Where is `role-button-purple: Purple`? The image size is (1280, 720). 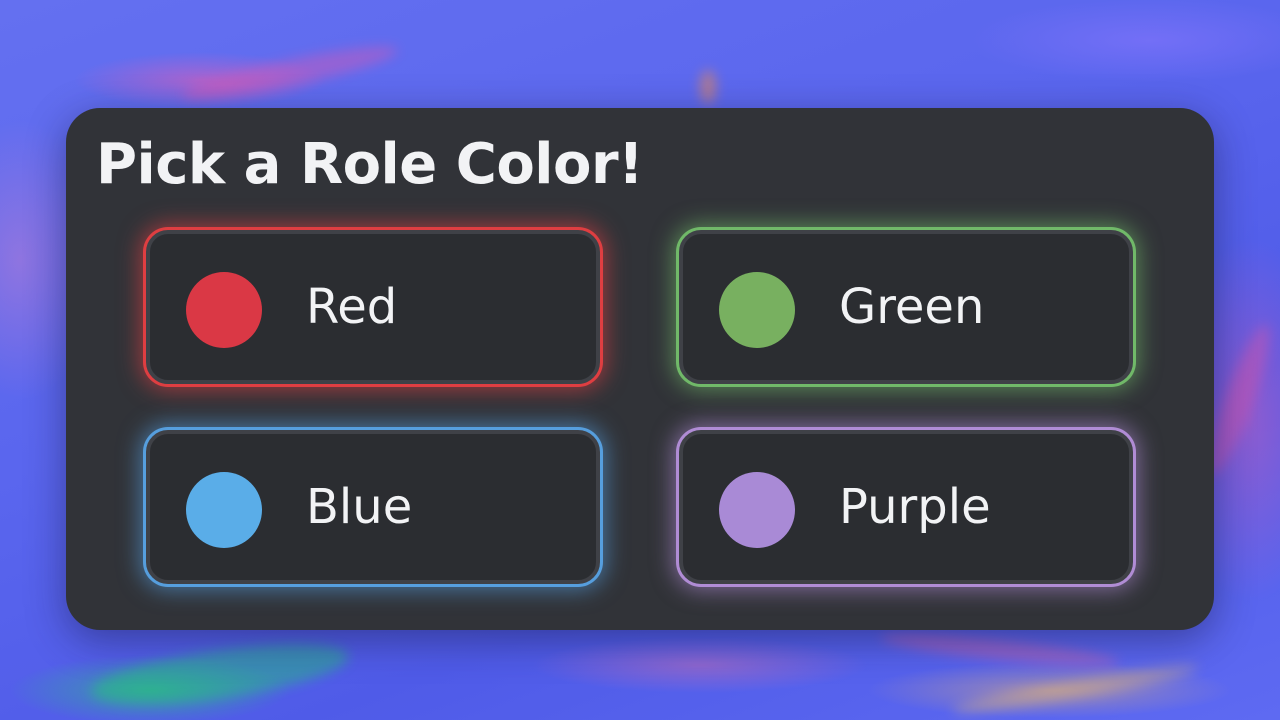
role-button-purple: Purple is located at coordinates (906, 507).